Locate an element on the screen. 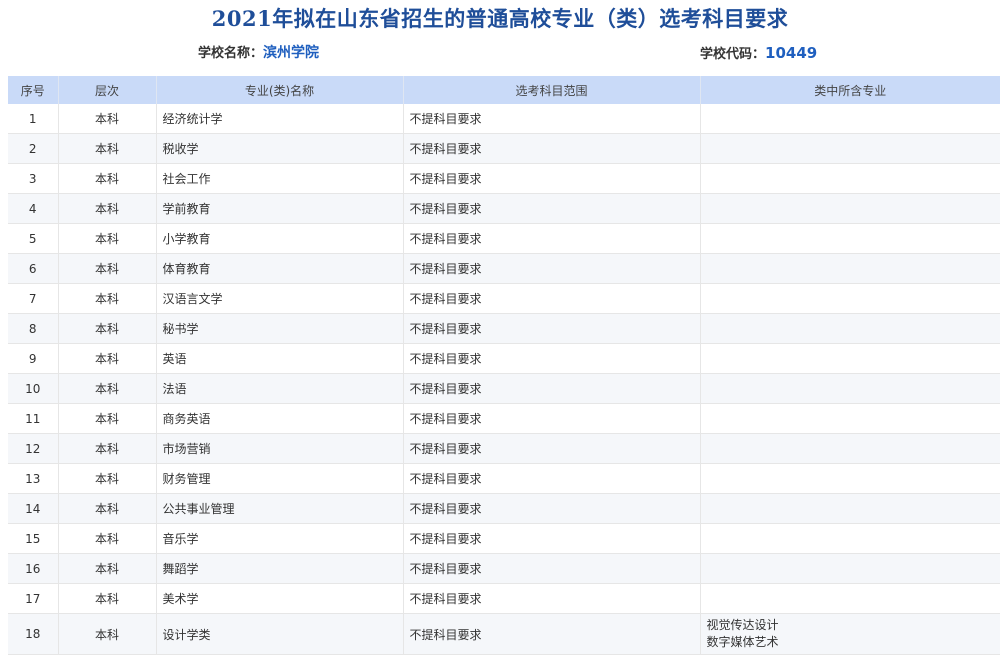 This screenshot has width=1000, height=660. table-header: 序号 层次 专业(类)名称 选考科目范围 类中所含专业 is located at coordinates (504, 90).